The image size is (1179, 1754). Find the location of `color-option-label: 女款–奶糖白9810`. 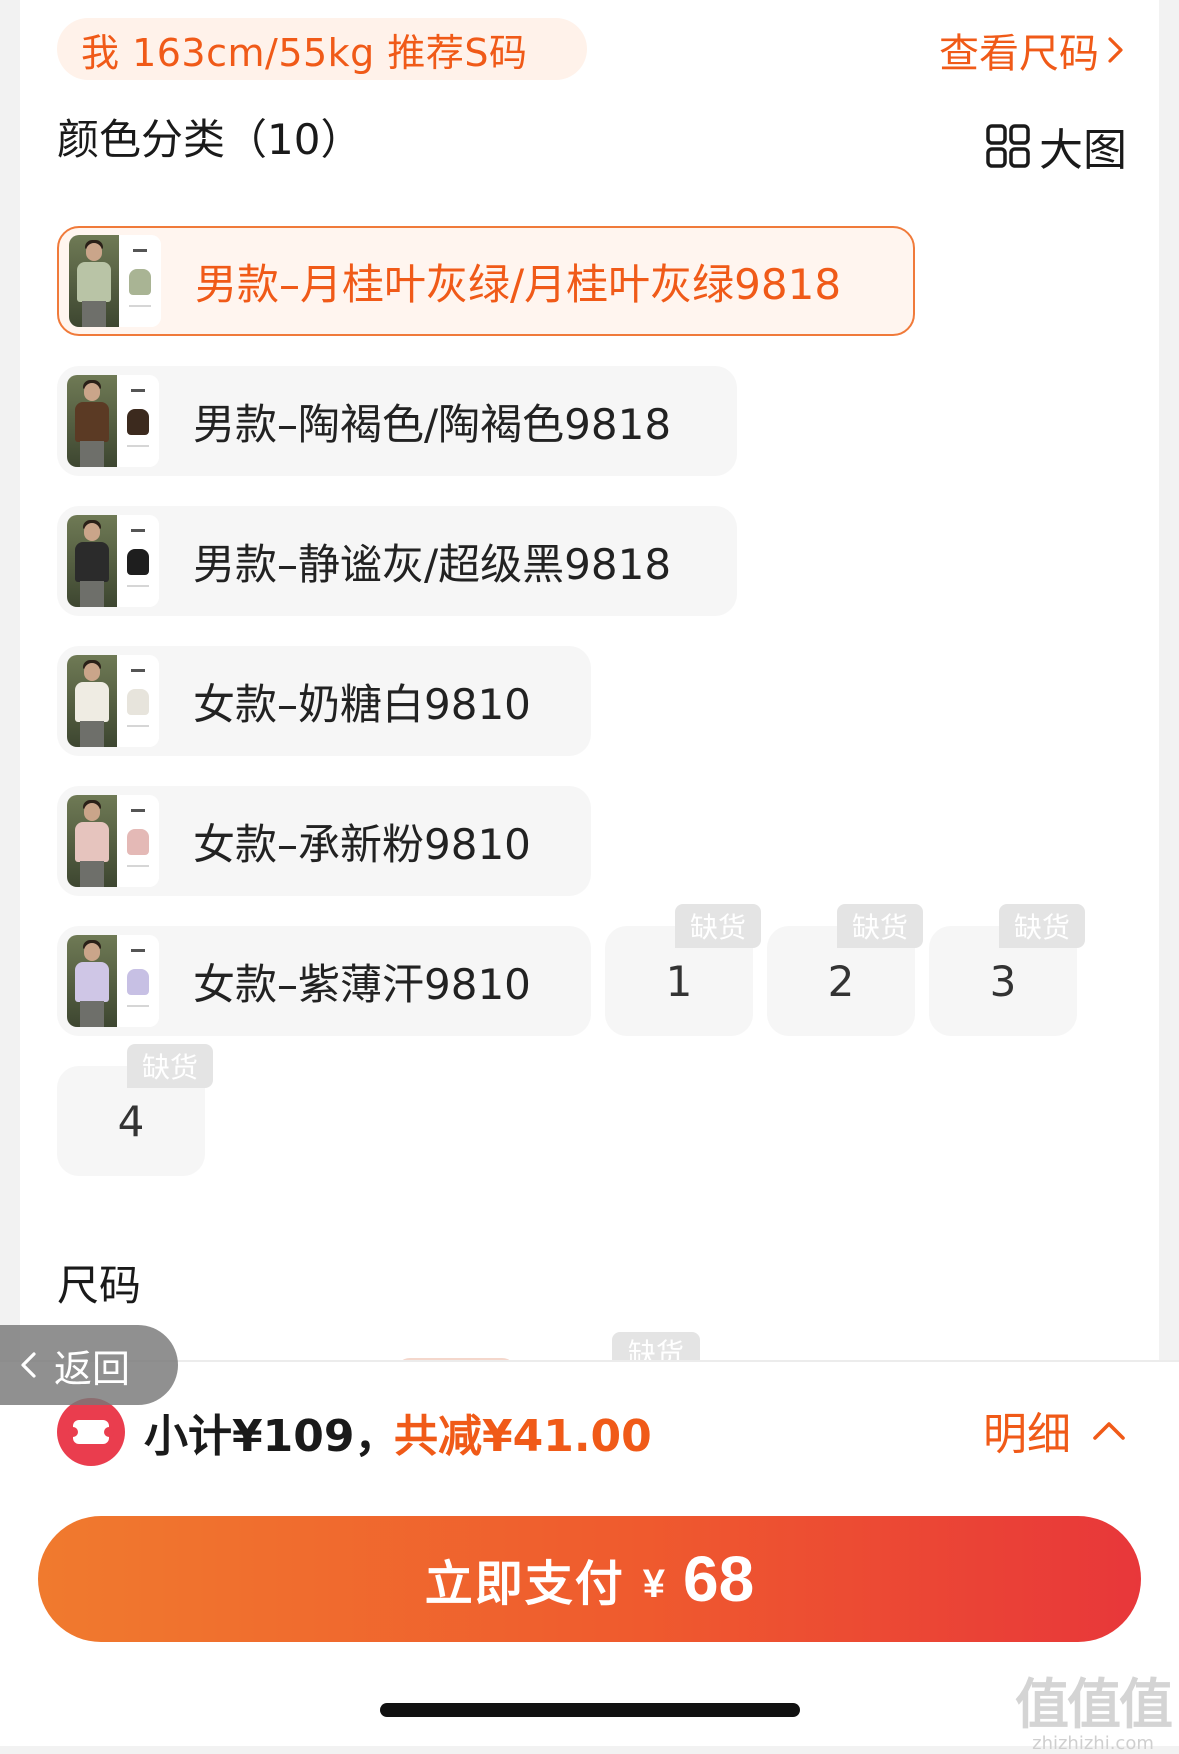

color-option-label: 女款–奶糖白9810 is located at coordinates (362, 704).